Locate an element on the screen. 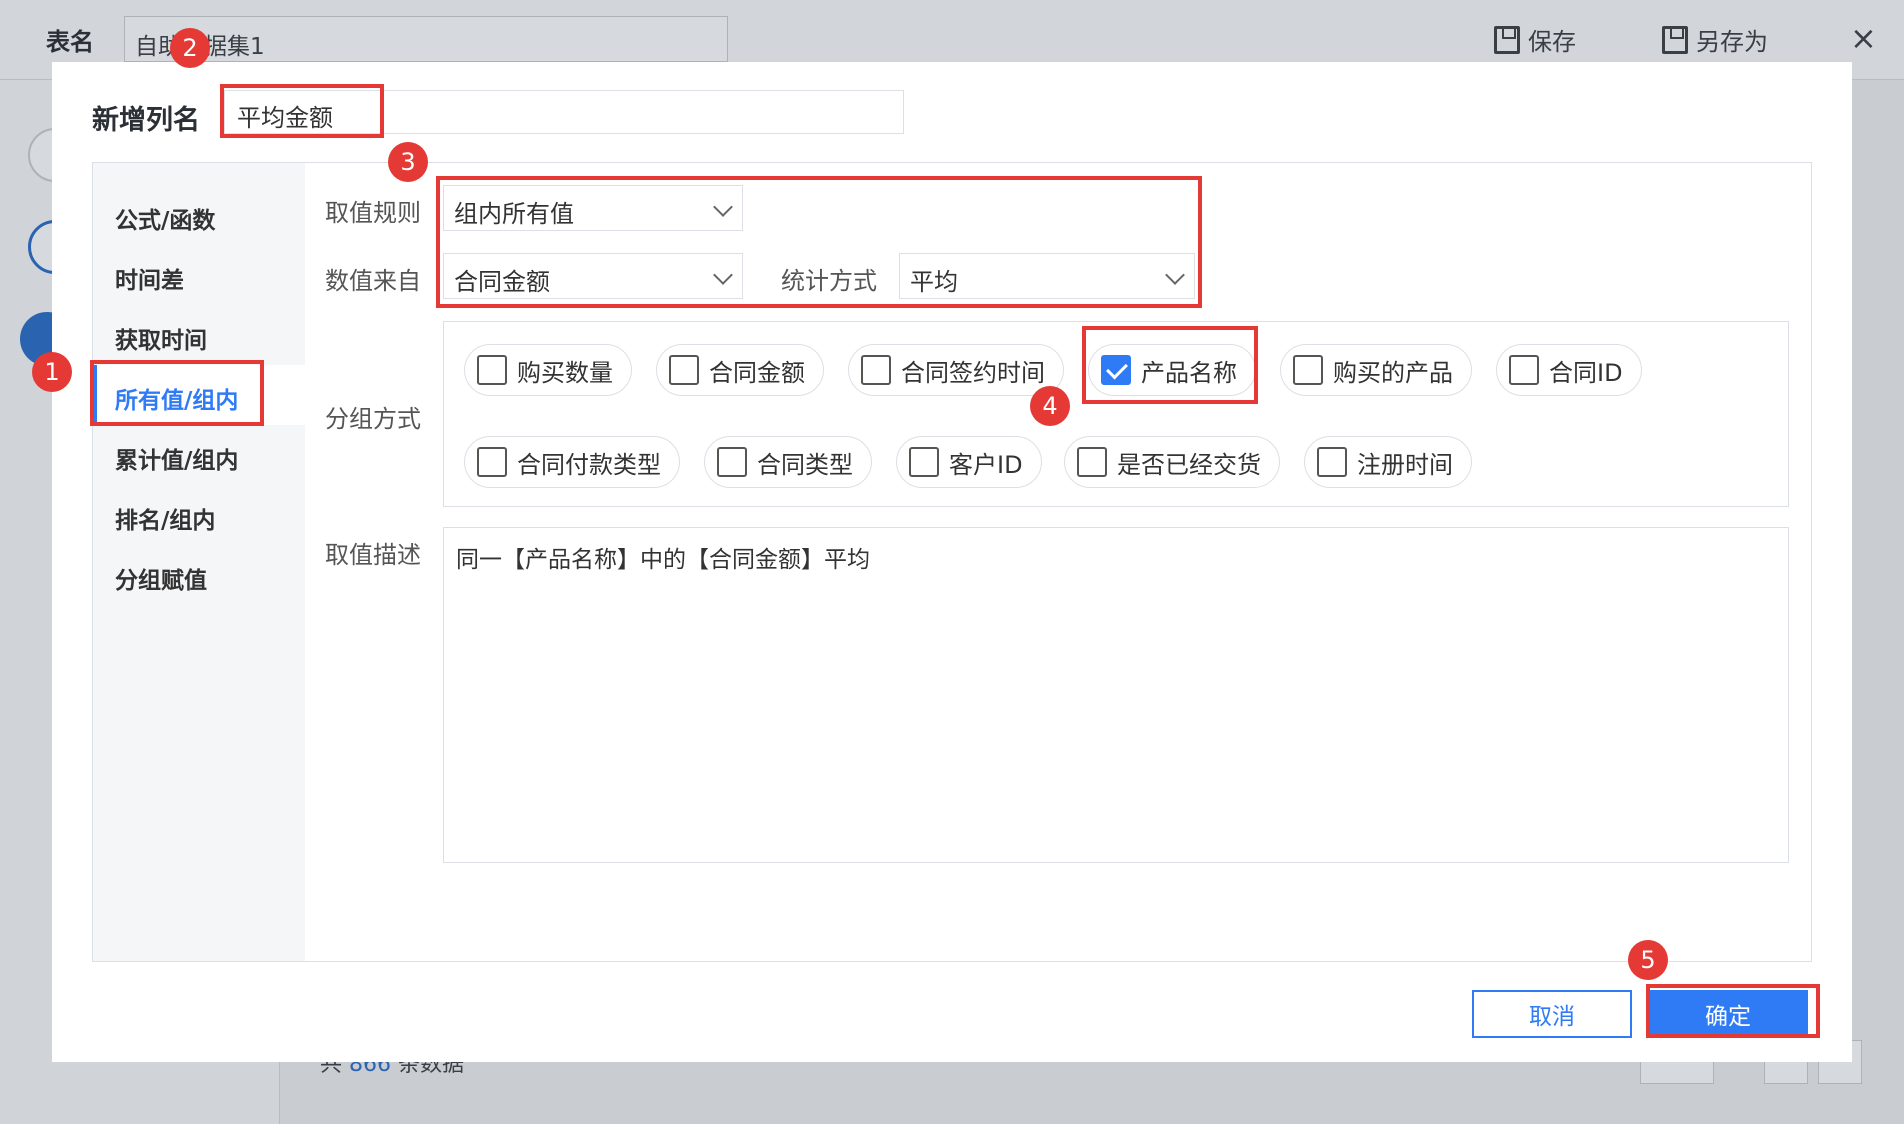 The width and height of the screenshot is (1904, 1124). confirm-button: 确定 is located at coordinates (1728, 1014).